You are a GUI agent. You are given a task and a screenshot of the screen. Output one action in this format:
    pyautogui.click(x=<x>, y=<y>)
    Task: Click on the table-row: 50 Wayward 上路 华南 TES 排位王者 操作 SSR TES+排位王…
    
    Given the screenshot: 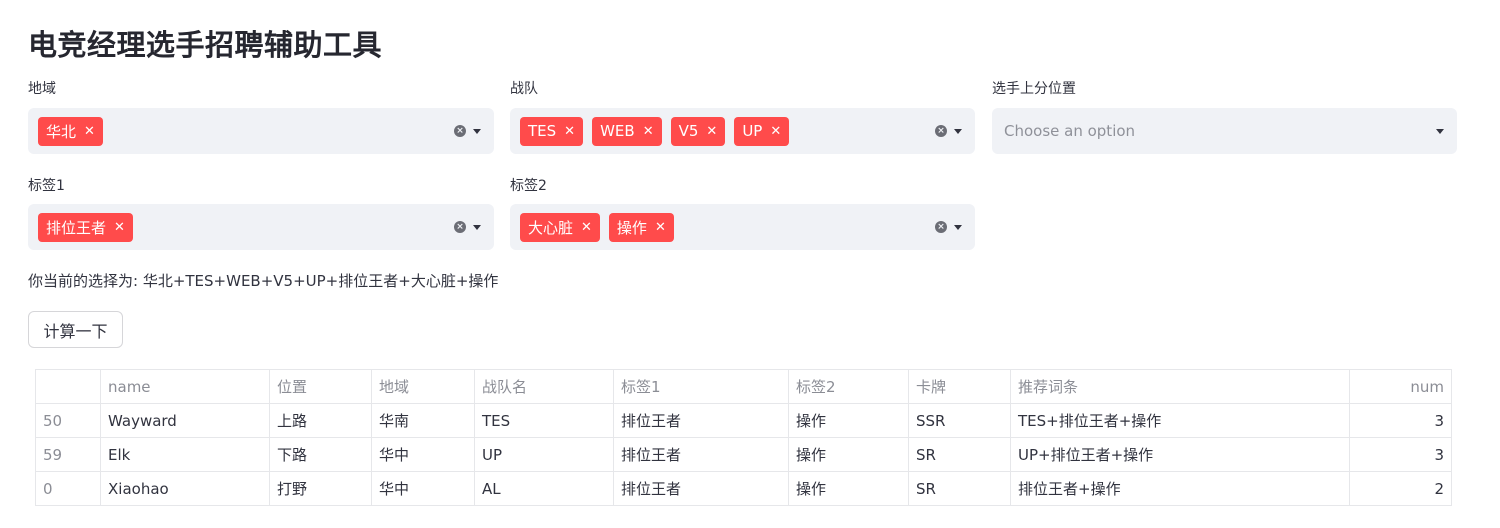 What is the action you would take?
    pyautogui.click(x=743, y=420)
    